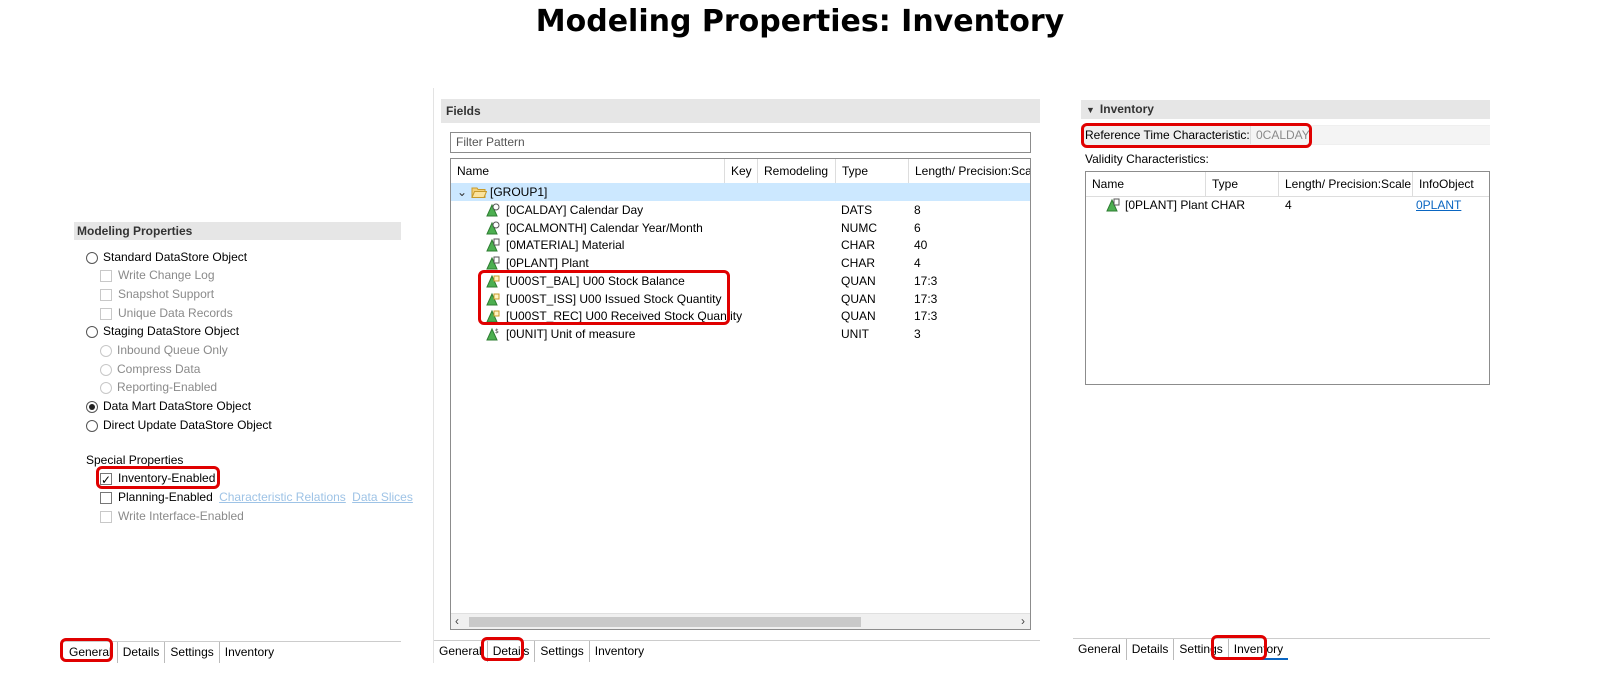 The image size is (1600, 686). I want to click on inventory-enabled-checkbox: Inventory-Enabled, so click(157, 479).